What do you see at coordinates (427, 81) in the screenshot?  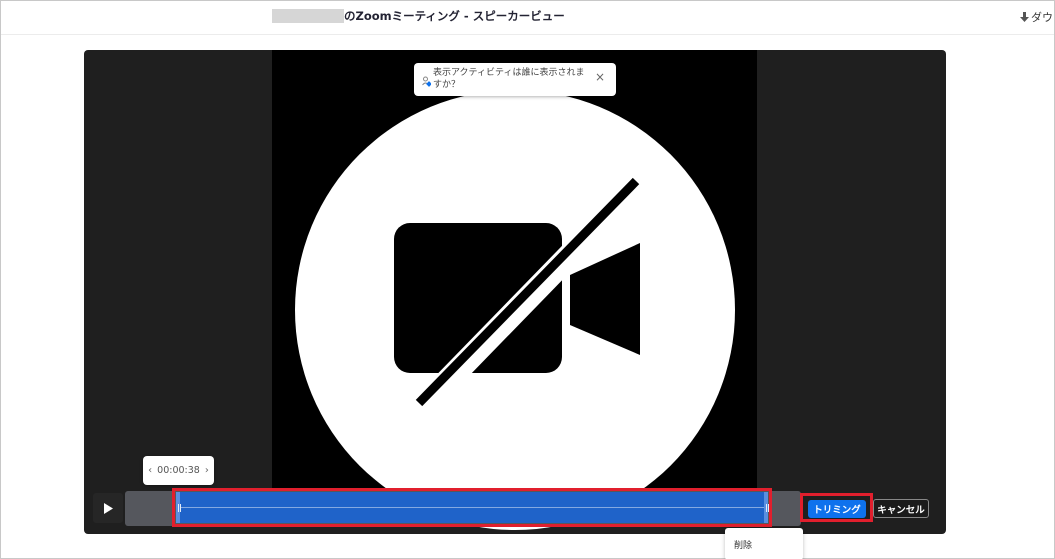 I see `people-icon` at bounding box center [427, 81].